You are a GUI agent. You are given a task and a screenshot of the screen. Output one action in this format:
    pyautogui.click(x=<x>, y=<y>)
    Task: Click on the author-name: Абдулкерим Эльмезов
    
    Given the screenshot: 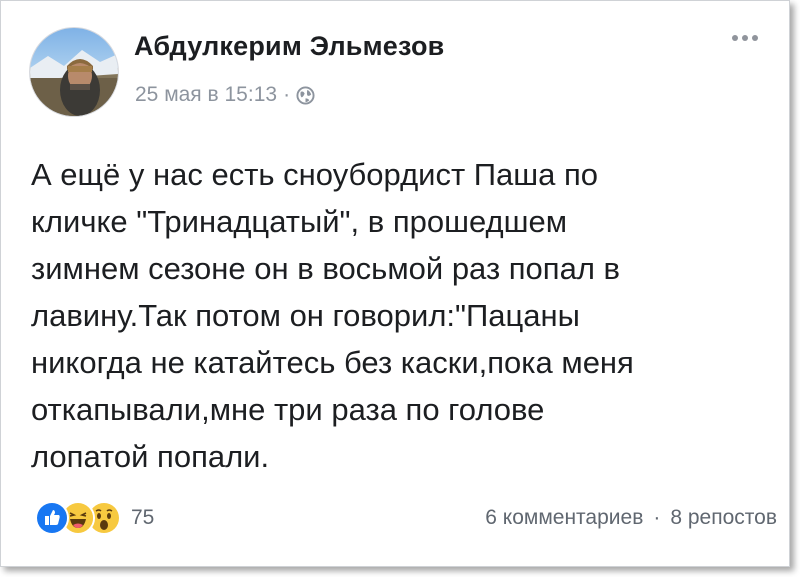 What is the action you would take?
    pyautogui.click(x=289, y=46)
    